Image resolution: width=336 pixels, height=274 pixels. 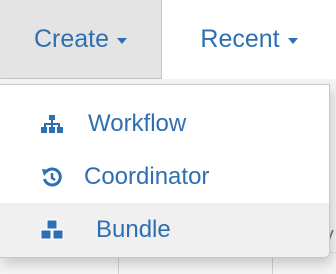 I want to click on create-label: Create, so click(x=71, y=38).